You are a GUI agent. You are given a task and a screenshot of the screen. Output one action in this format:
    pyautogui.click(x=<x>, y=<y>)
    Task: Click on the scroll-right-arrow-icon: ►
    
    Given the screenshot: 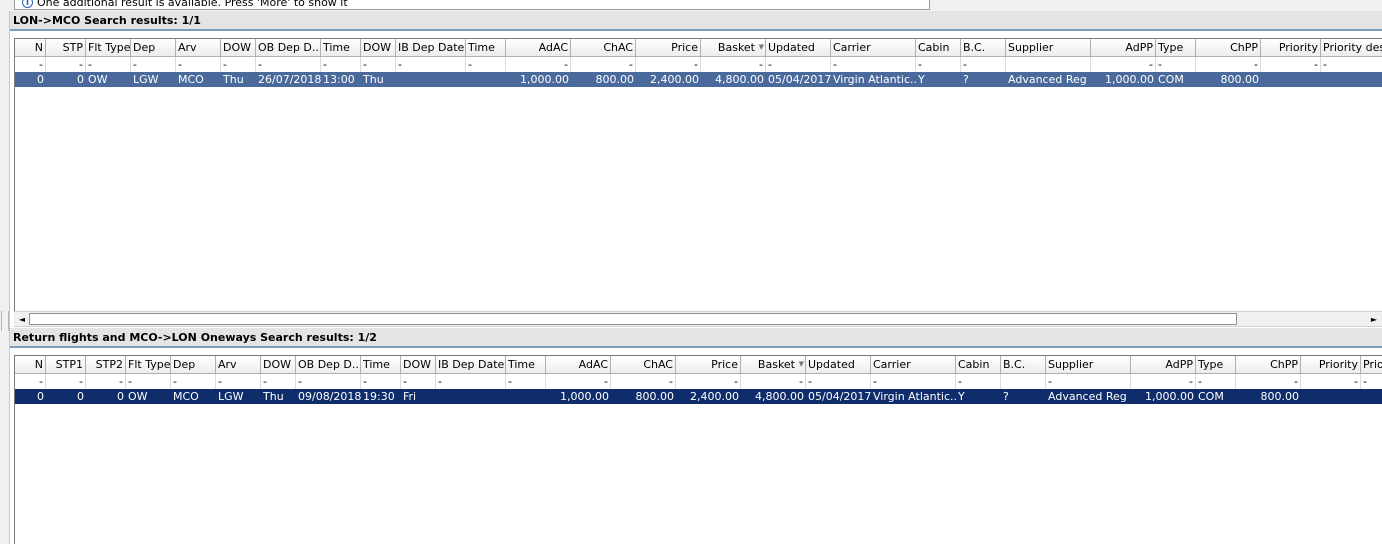 What is the action you would take?
    pyautogui.click(x=1374, y=319)
    